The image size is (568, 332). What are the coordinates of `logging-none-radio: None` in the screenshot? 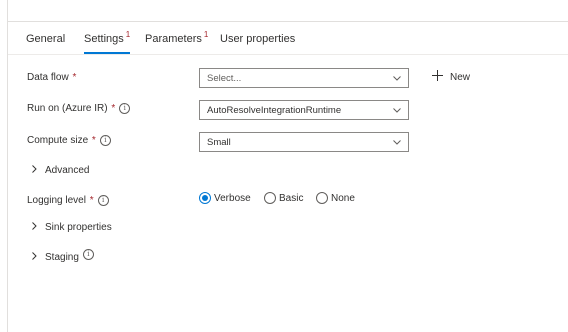 It's located at (335, 199).